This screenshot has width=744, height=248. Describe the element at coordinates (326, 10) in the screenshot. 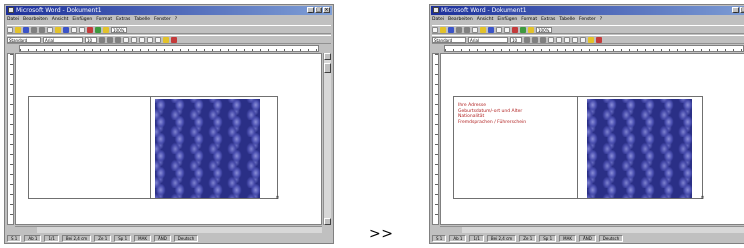

I see `close-button: ×` at that location.